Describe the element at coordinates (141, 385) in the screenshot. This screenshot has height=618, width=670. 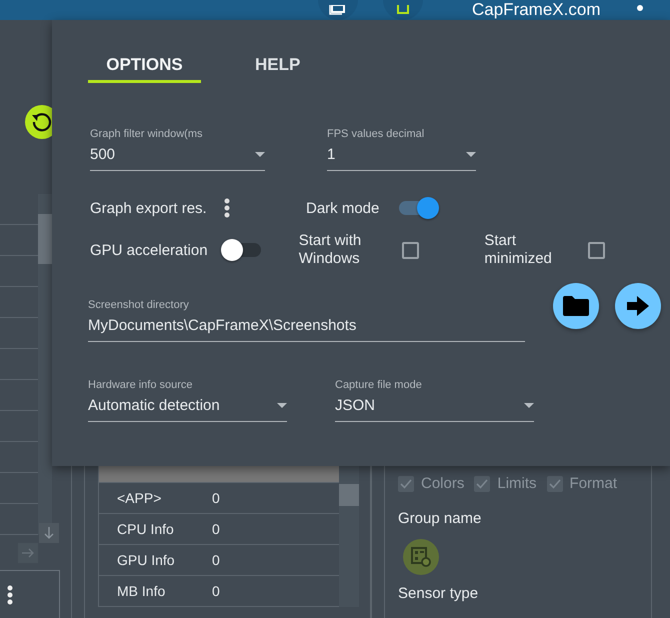
I see `field-label: Hardware info source` at that location.